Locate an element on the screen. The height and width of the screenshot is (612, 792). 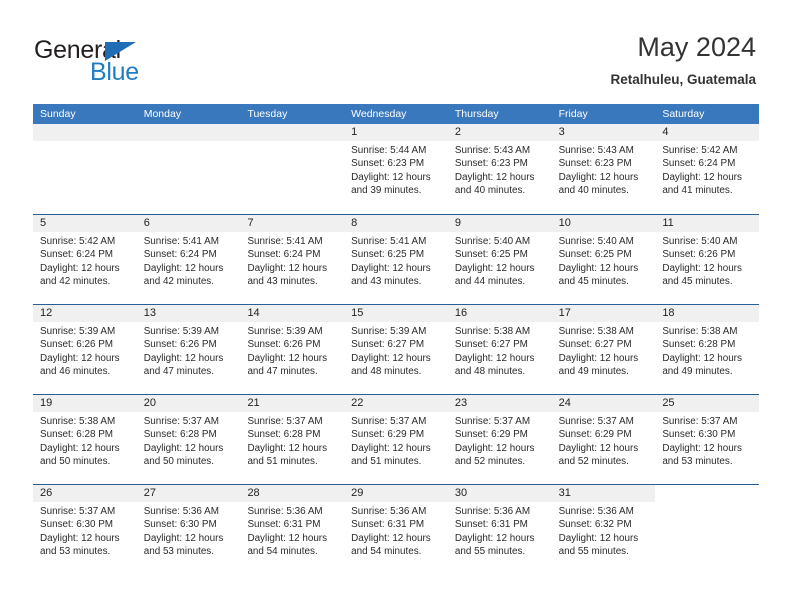
daylight-text-line2: and 52 minutes. is located at coordinates (490, 461).